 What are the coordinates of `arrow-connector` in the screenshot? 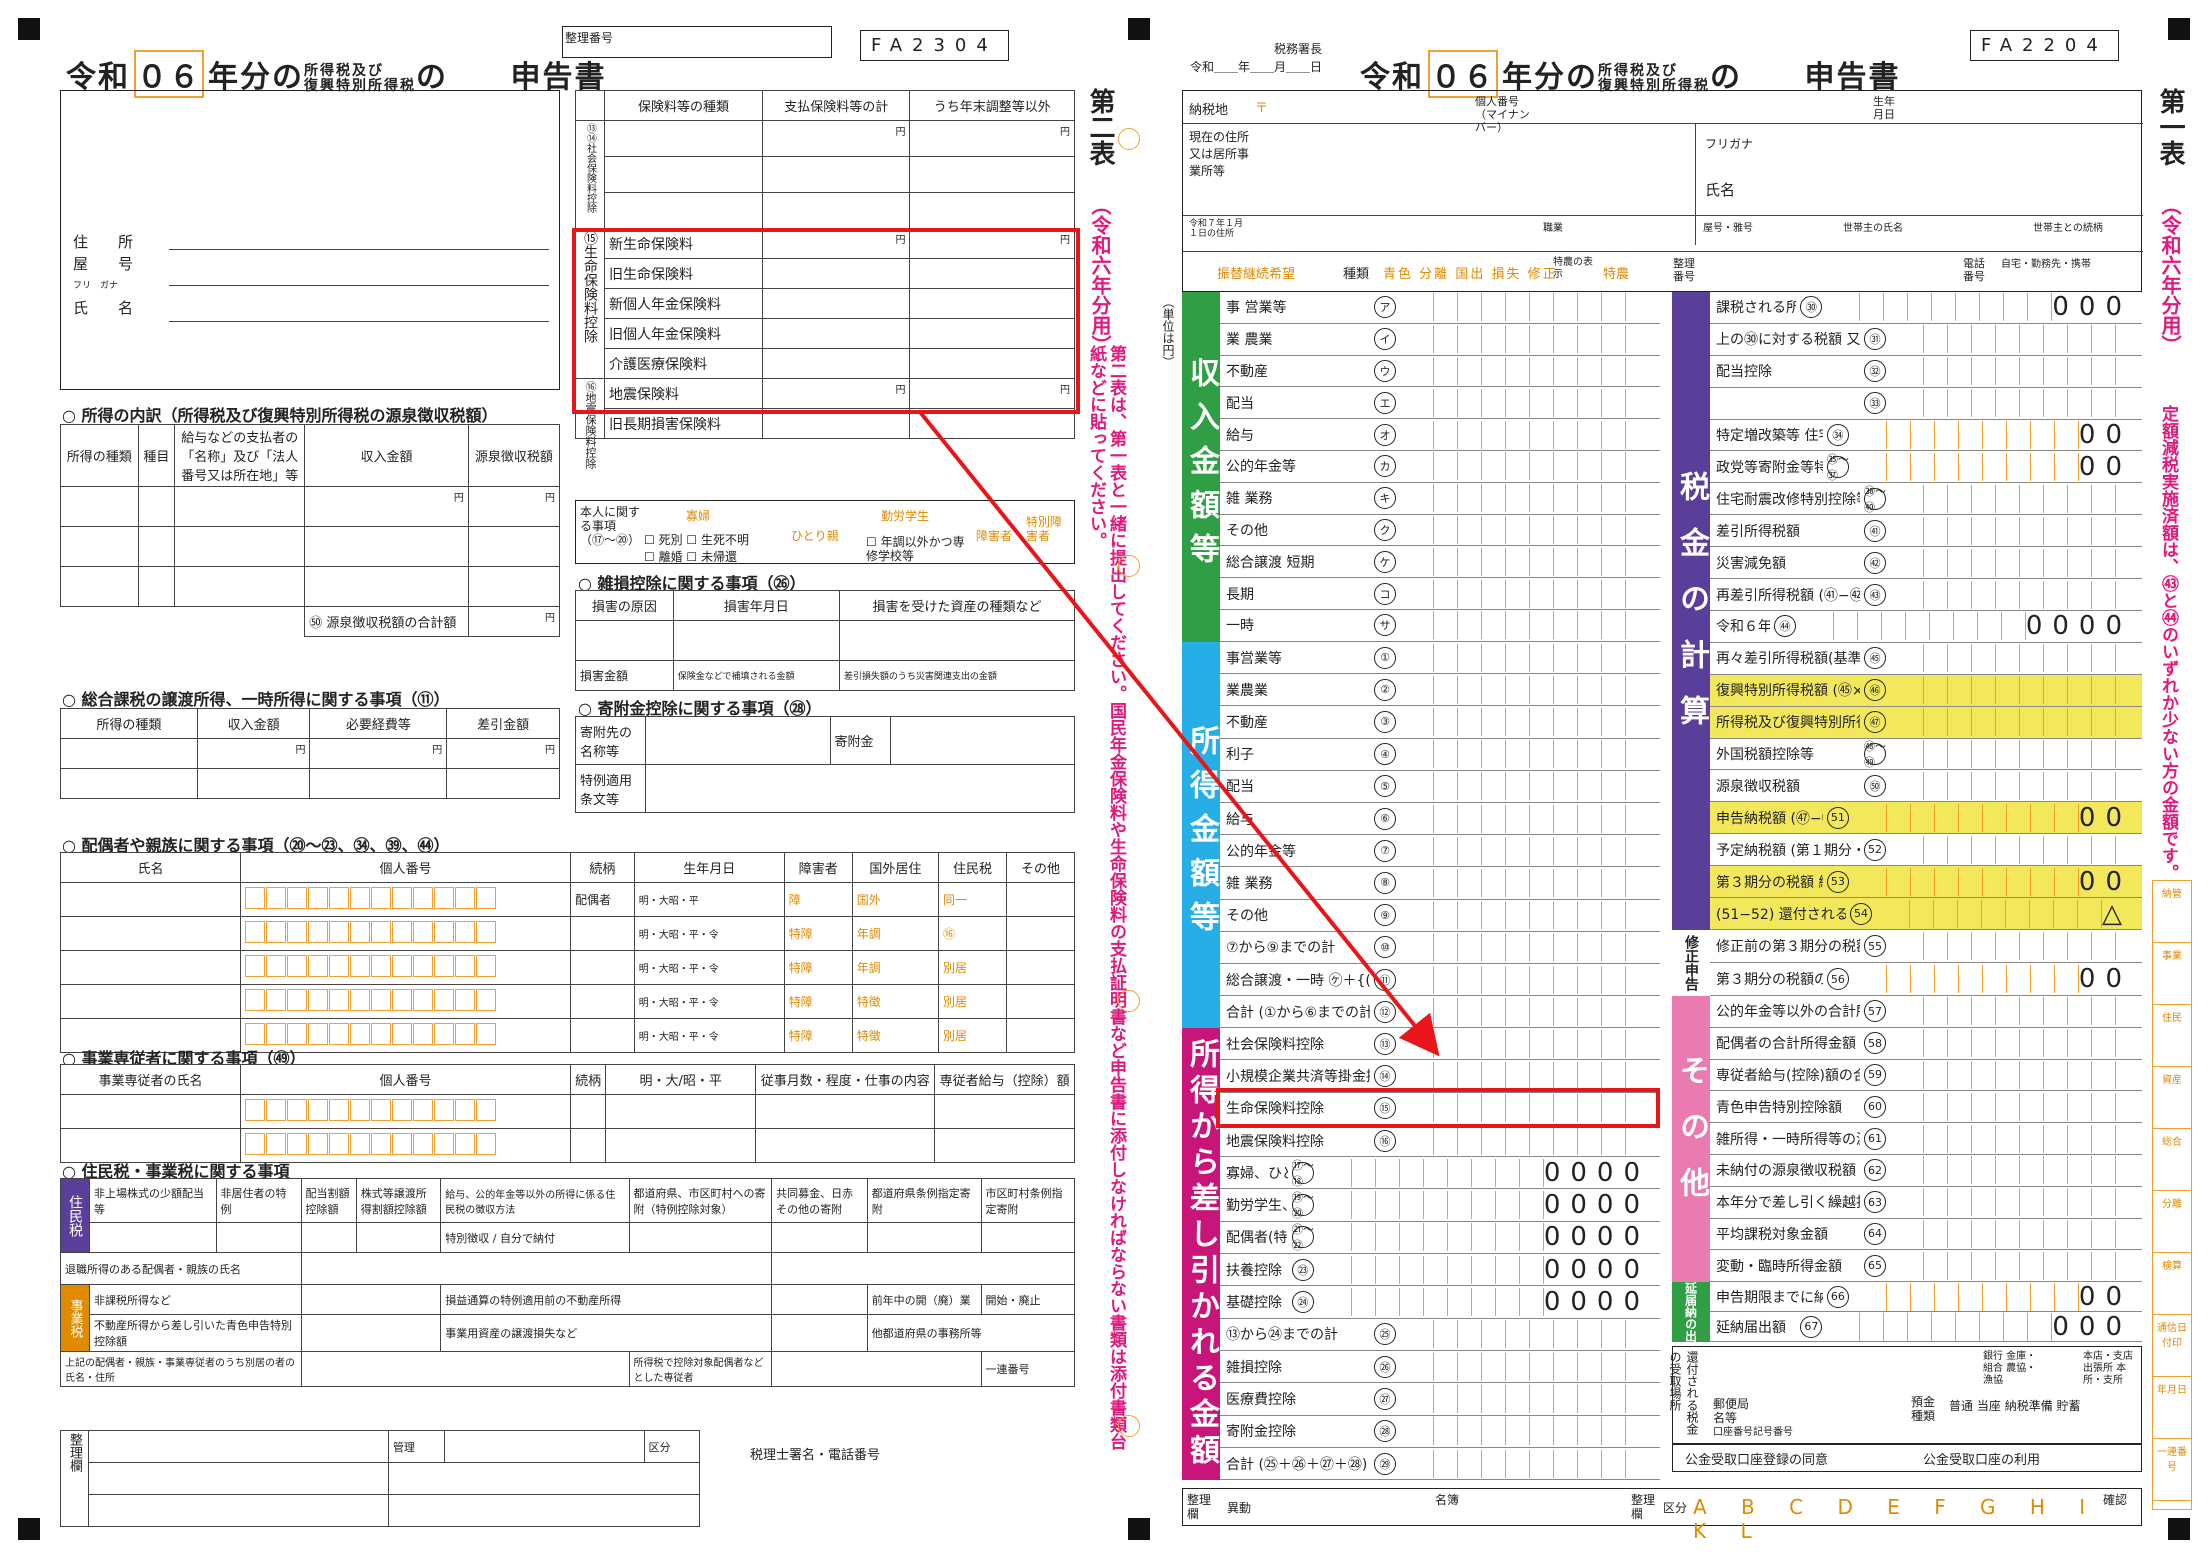 It's located at (1179, 733).